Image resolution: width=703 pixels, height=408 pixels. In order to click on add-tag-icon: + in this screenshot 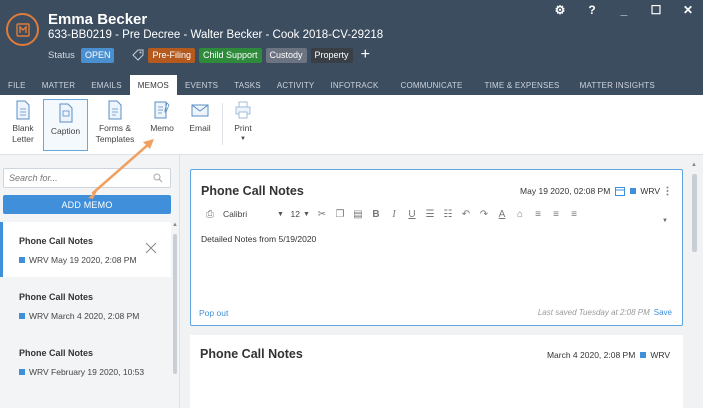, I will do `click(365, 55)`.